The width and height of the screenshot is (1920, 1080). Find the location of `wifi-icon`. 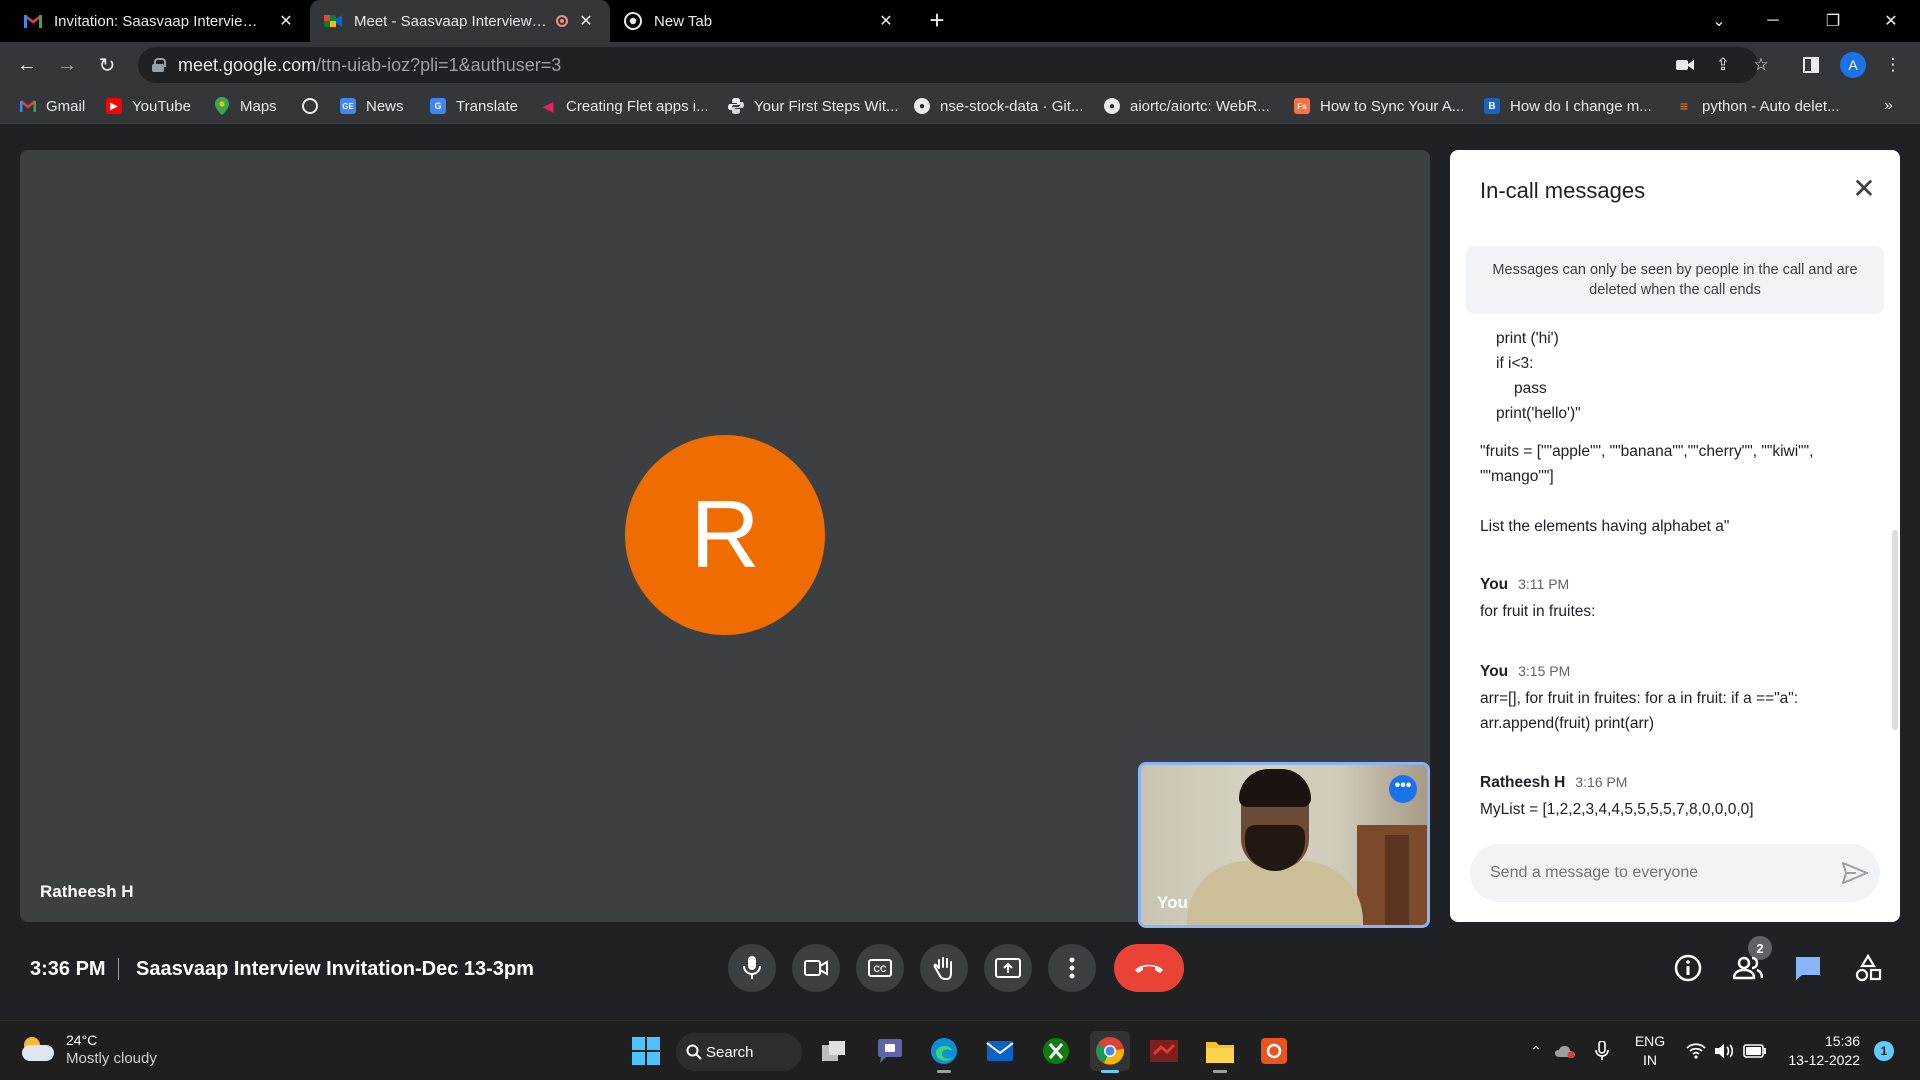

wifi-icon is located at coordinates (1696, 1051).